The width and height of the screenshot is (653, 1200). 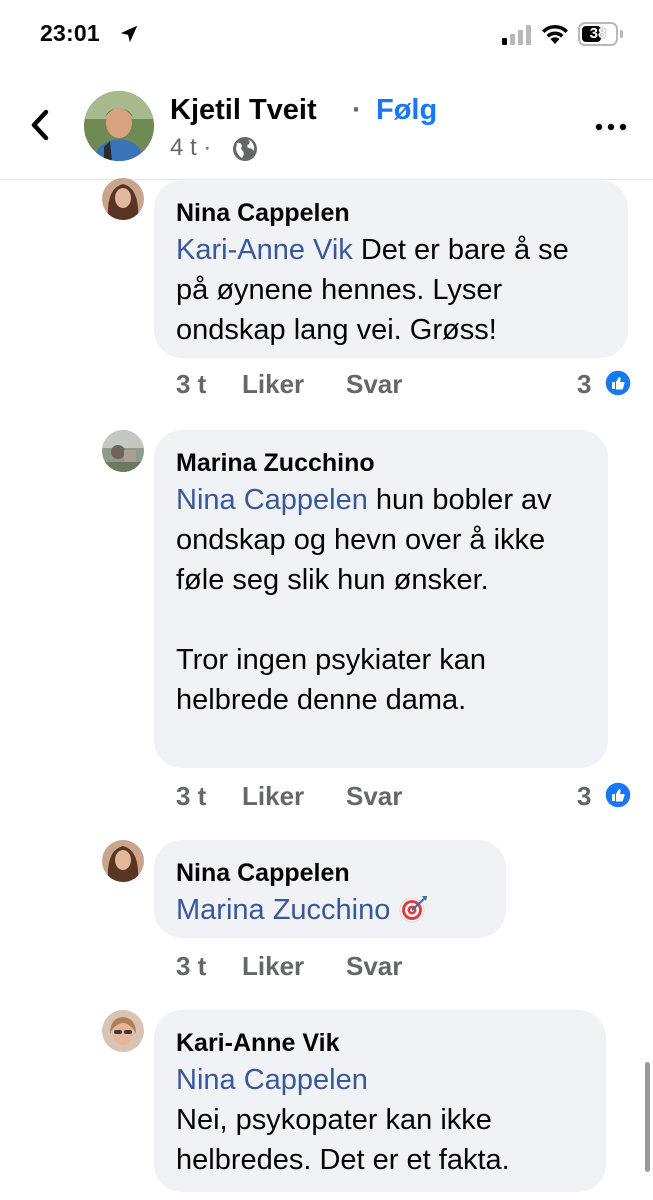 I want to click on battery-nub, so click(x=621, y=34).